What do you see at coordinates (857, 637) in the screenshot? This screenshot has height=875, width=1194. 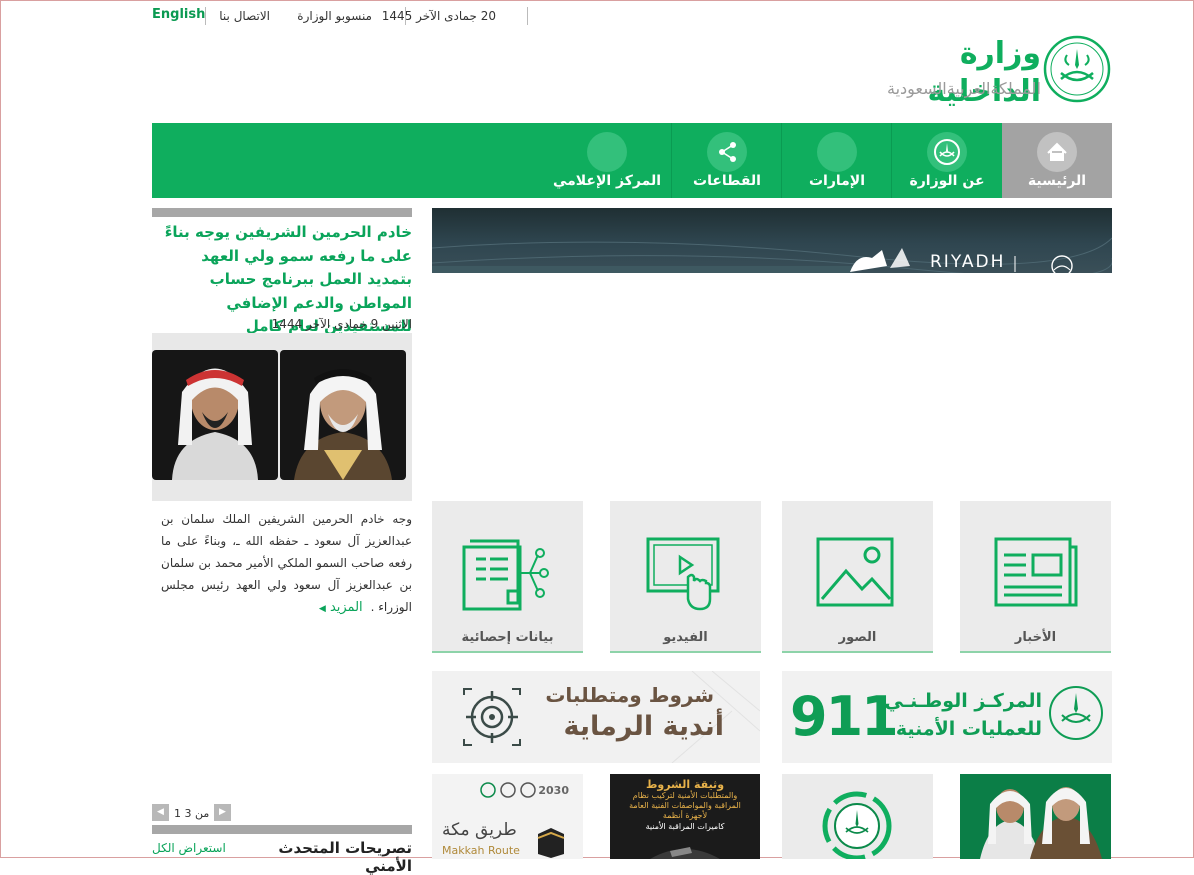 I see `tile-photos-label: الصور` at bounding box center [857, 637].